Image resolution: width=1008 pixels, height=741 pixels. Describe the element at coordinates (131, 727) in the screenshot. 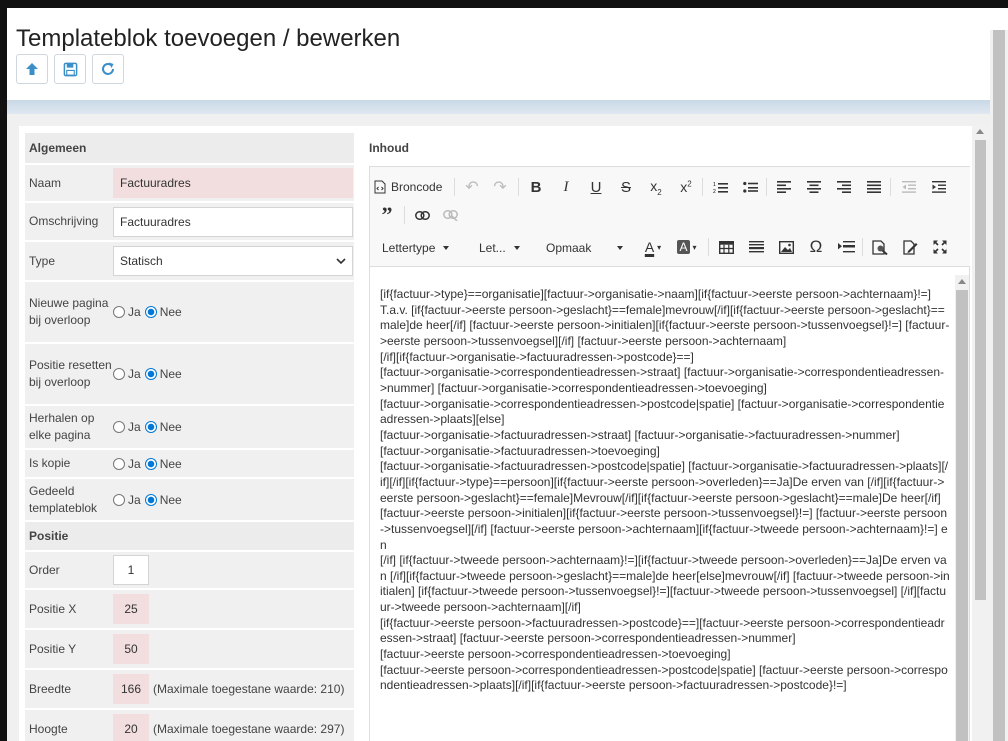

I see `hoogte-input: 20` at that location.